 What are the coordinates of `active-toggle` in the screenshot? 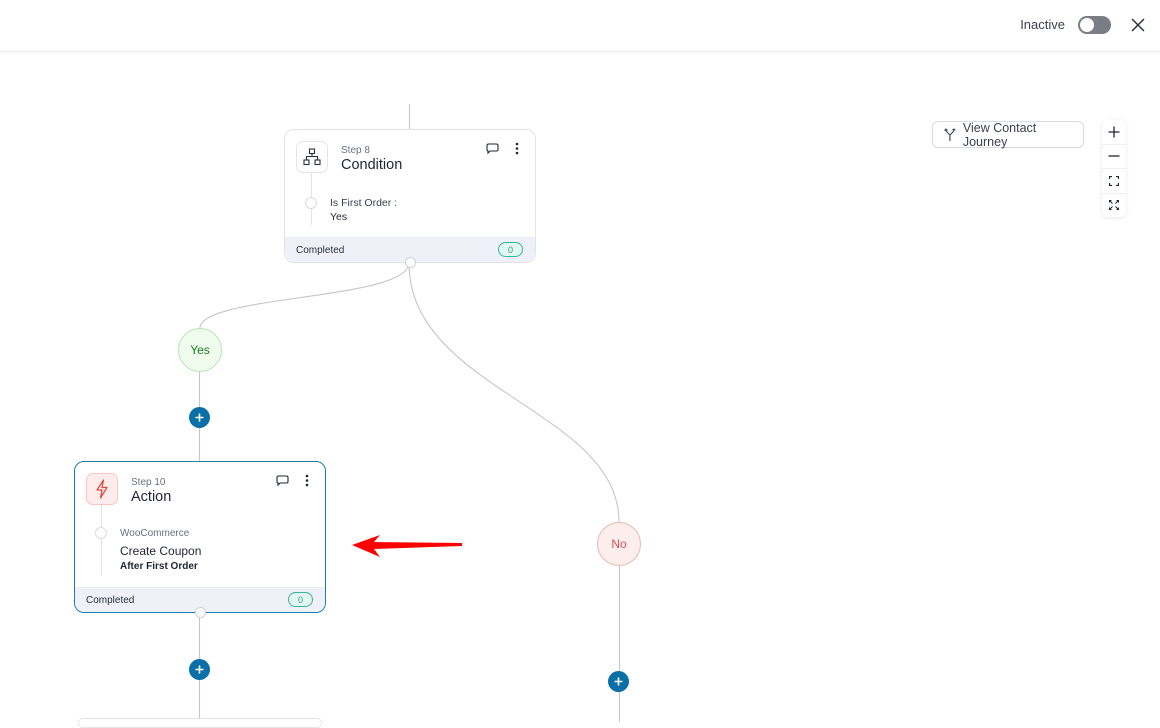 It's located at (1094, 25).